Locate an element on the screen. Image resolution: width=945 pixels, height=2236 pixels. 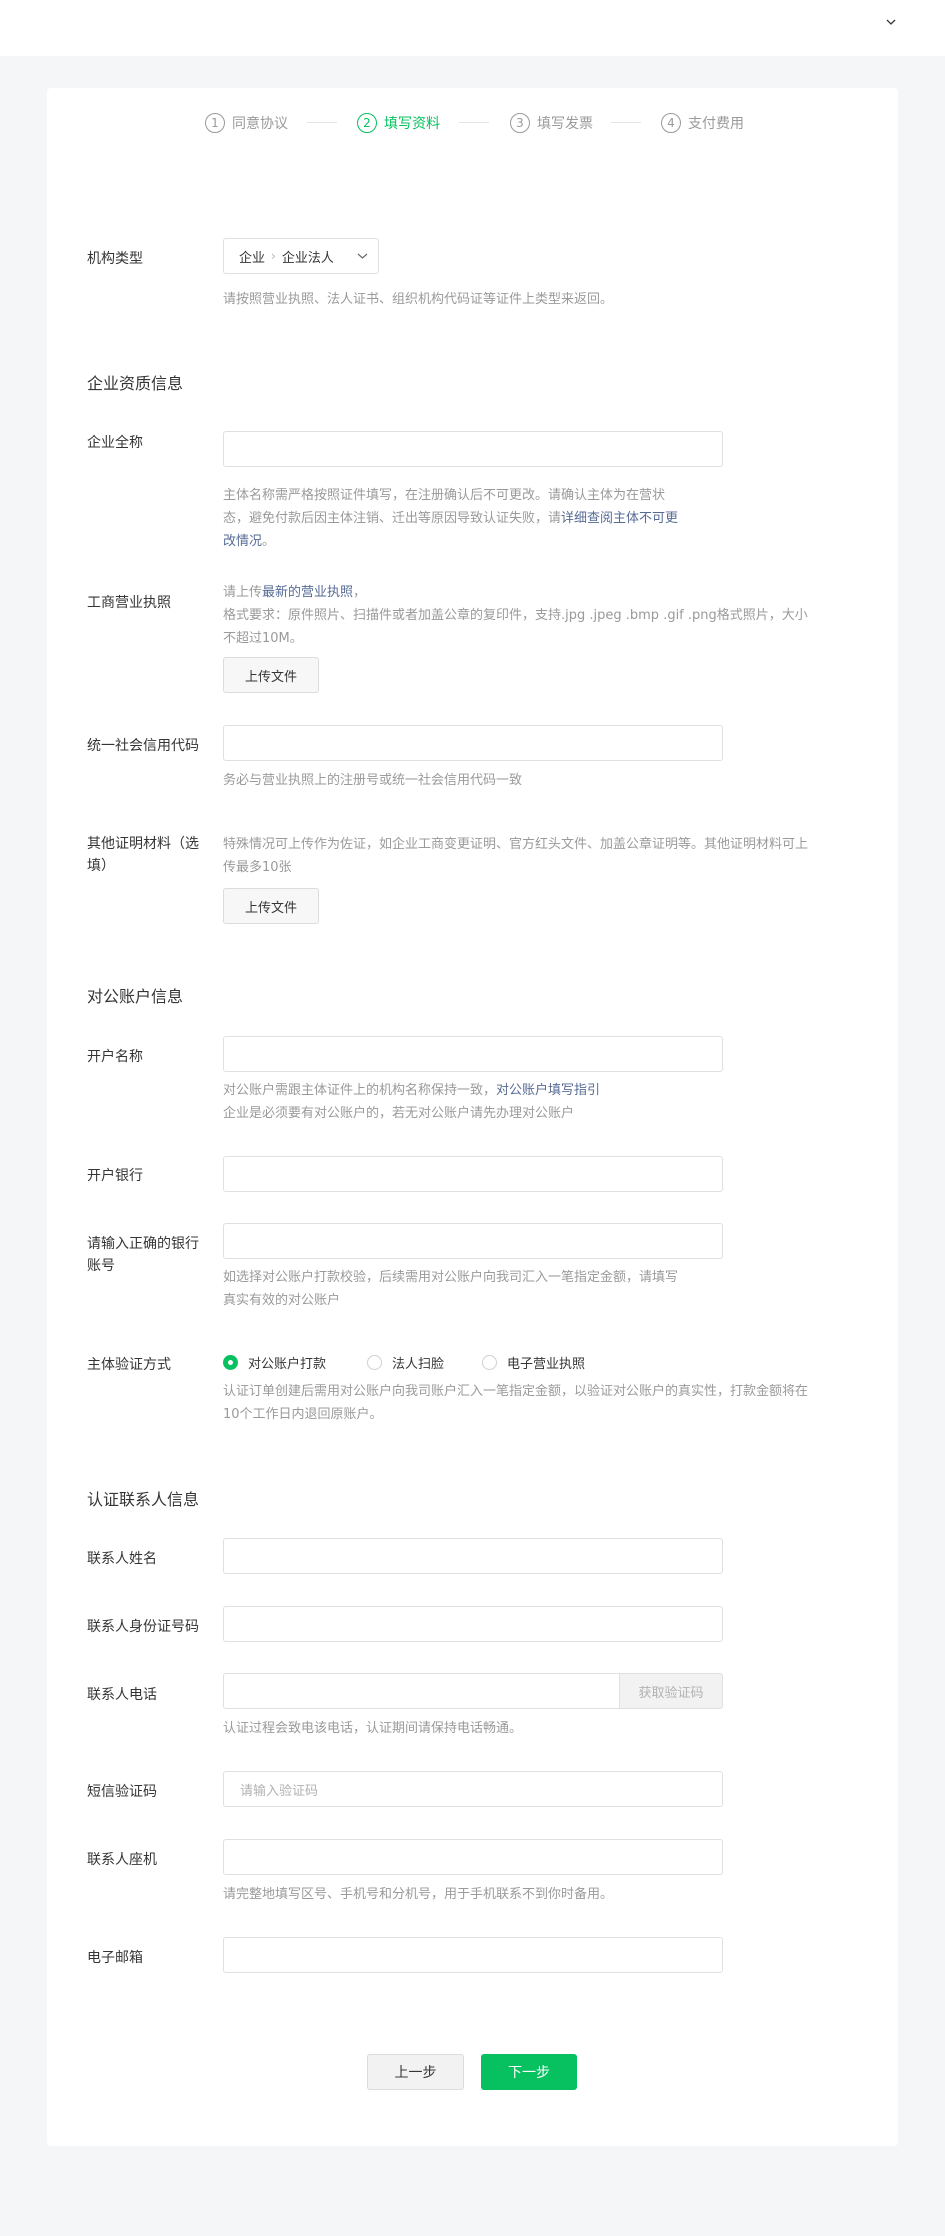
license-label: 工商营业执照 is located at coordinates (129, 603).